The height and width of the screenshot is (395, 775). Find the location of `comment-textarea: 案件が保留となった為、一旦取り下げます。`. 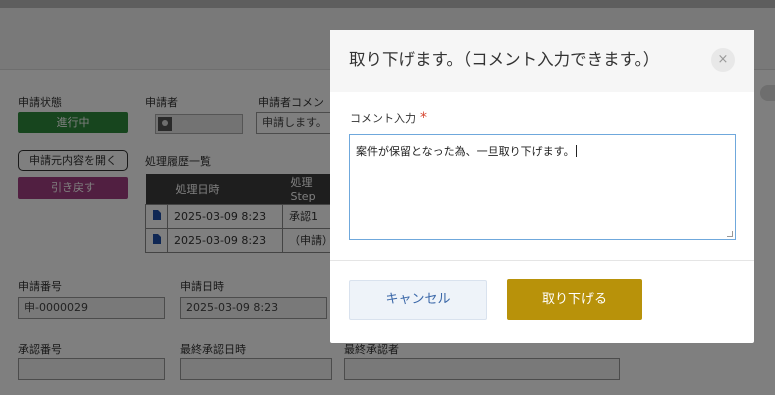

comment-textarea: 案件が保留となった為、一旦取り下げます。 is located at coordinates (542, 187).